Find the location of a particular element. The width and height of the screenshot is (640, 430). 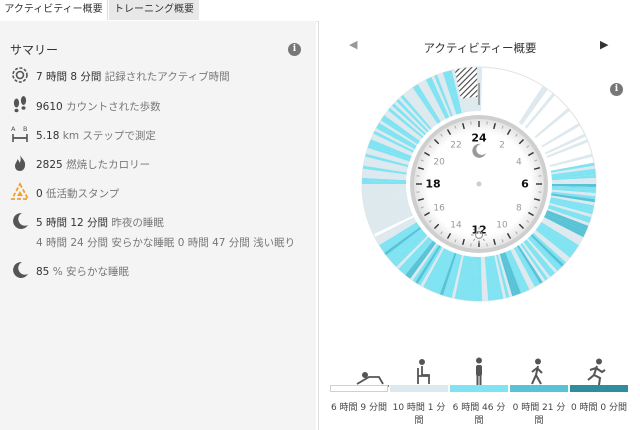

active-time-icon is located at coordinates (20, 75).